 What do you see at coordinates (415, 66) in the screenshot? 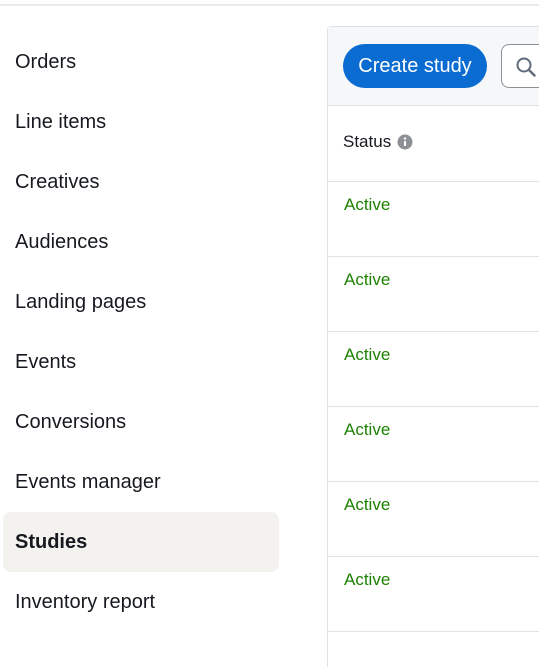
I see `create-study-button: Create study` at bounding box center [415, 66].